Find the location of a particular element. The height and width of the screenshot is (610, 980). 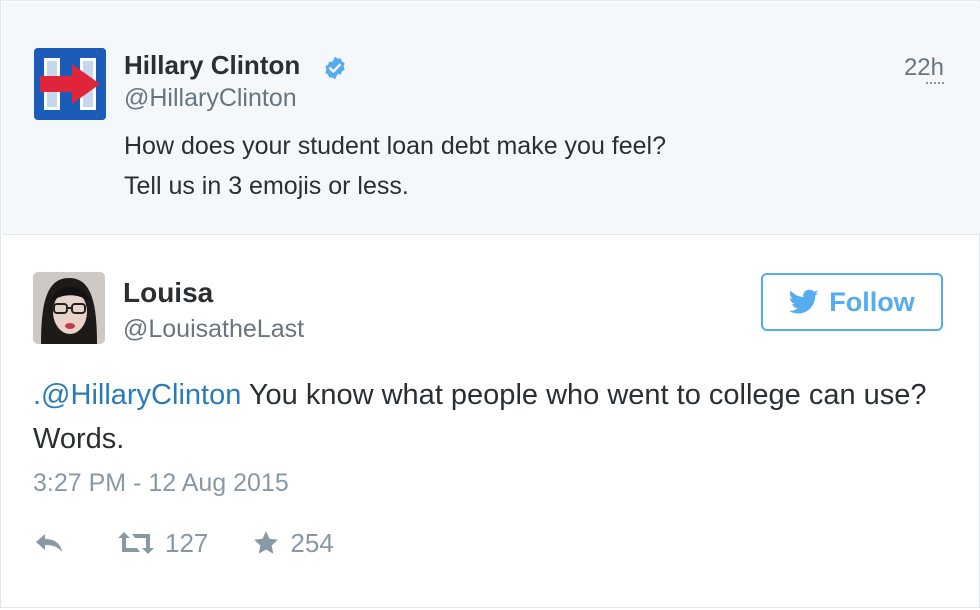

hillary-logo-avatar is located at coordinates (70, 84).